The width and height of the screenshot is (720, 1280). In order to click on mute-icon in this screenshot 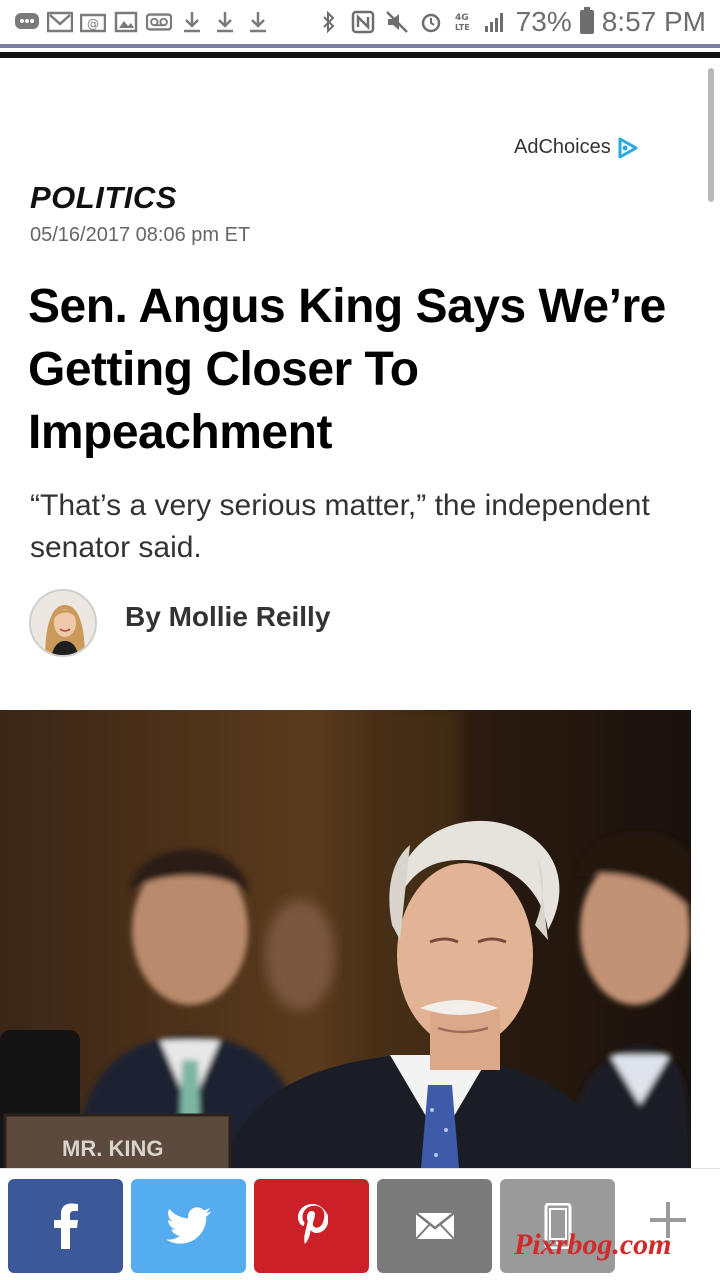, I will do `click(397, 22)`.